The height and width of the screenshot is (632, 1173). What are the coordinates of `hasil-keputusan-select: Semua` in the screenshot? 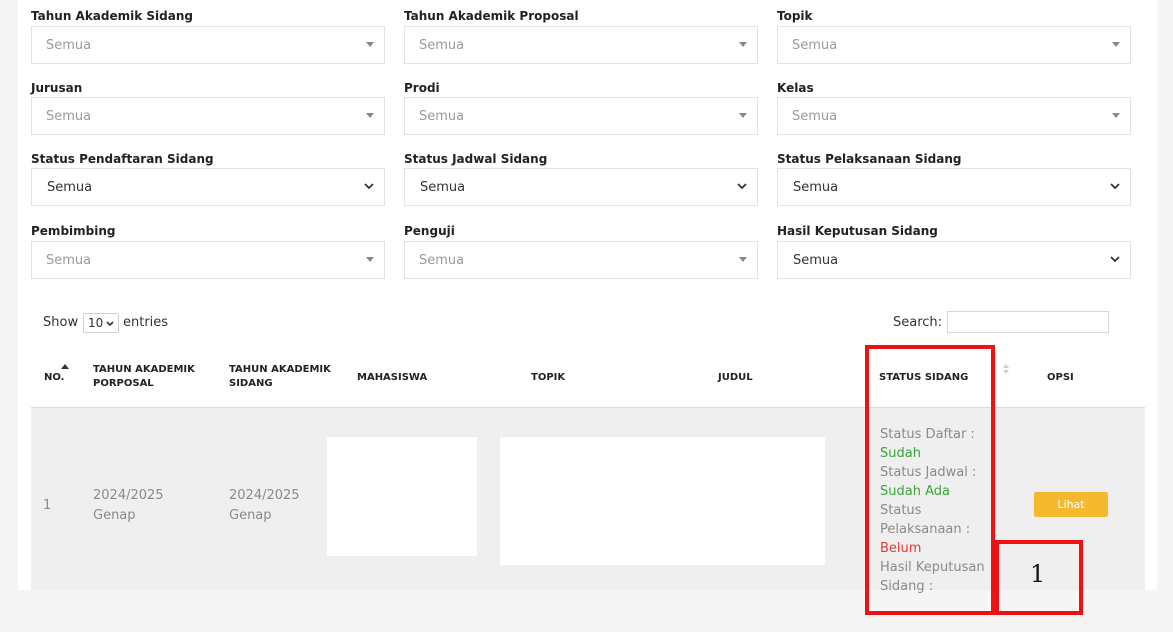 It's located at (954, 260).